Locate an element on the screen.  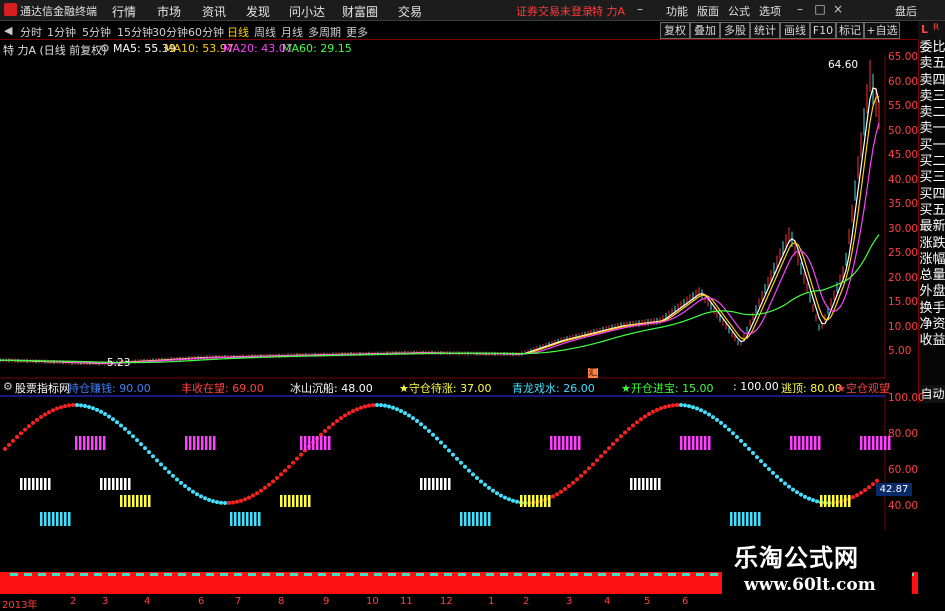
sidebar-item-weibi: 委比 is located at coordinates (932, 48).